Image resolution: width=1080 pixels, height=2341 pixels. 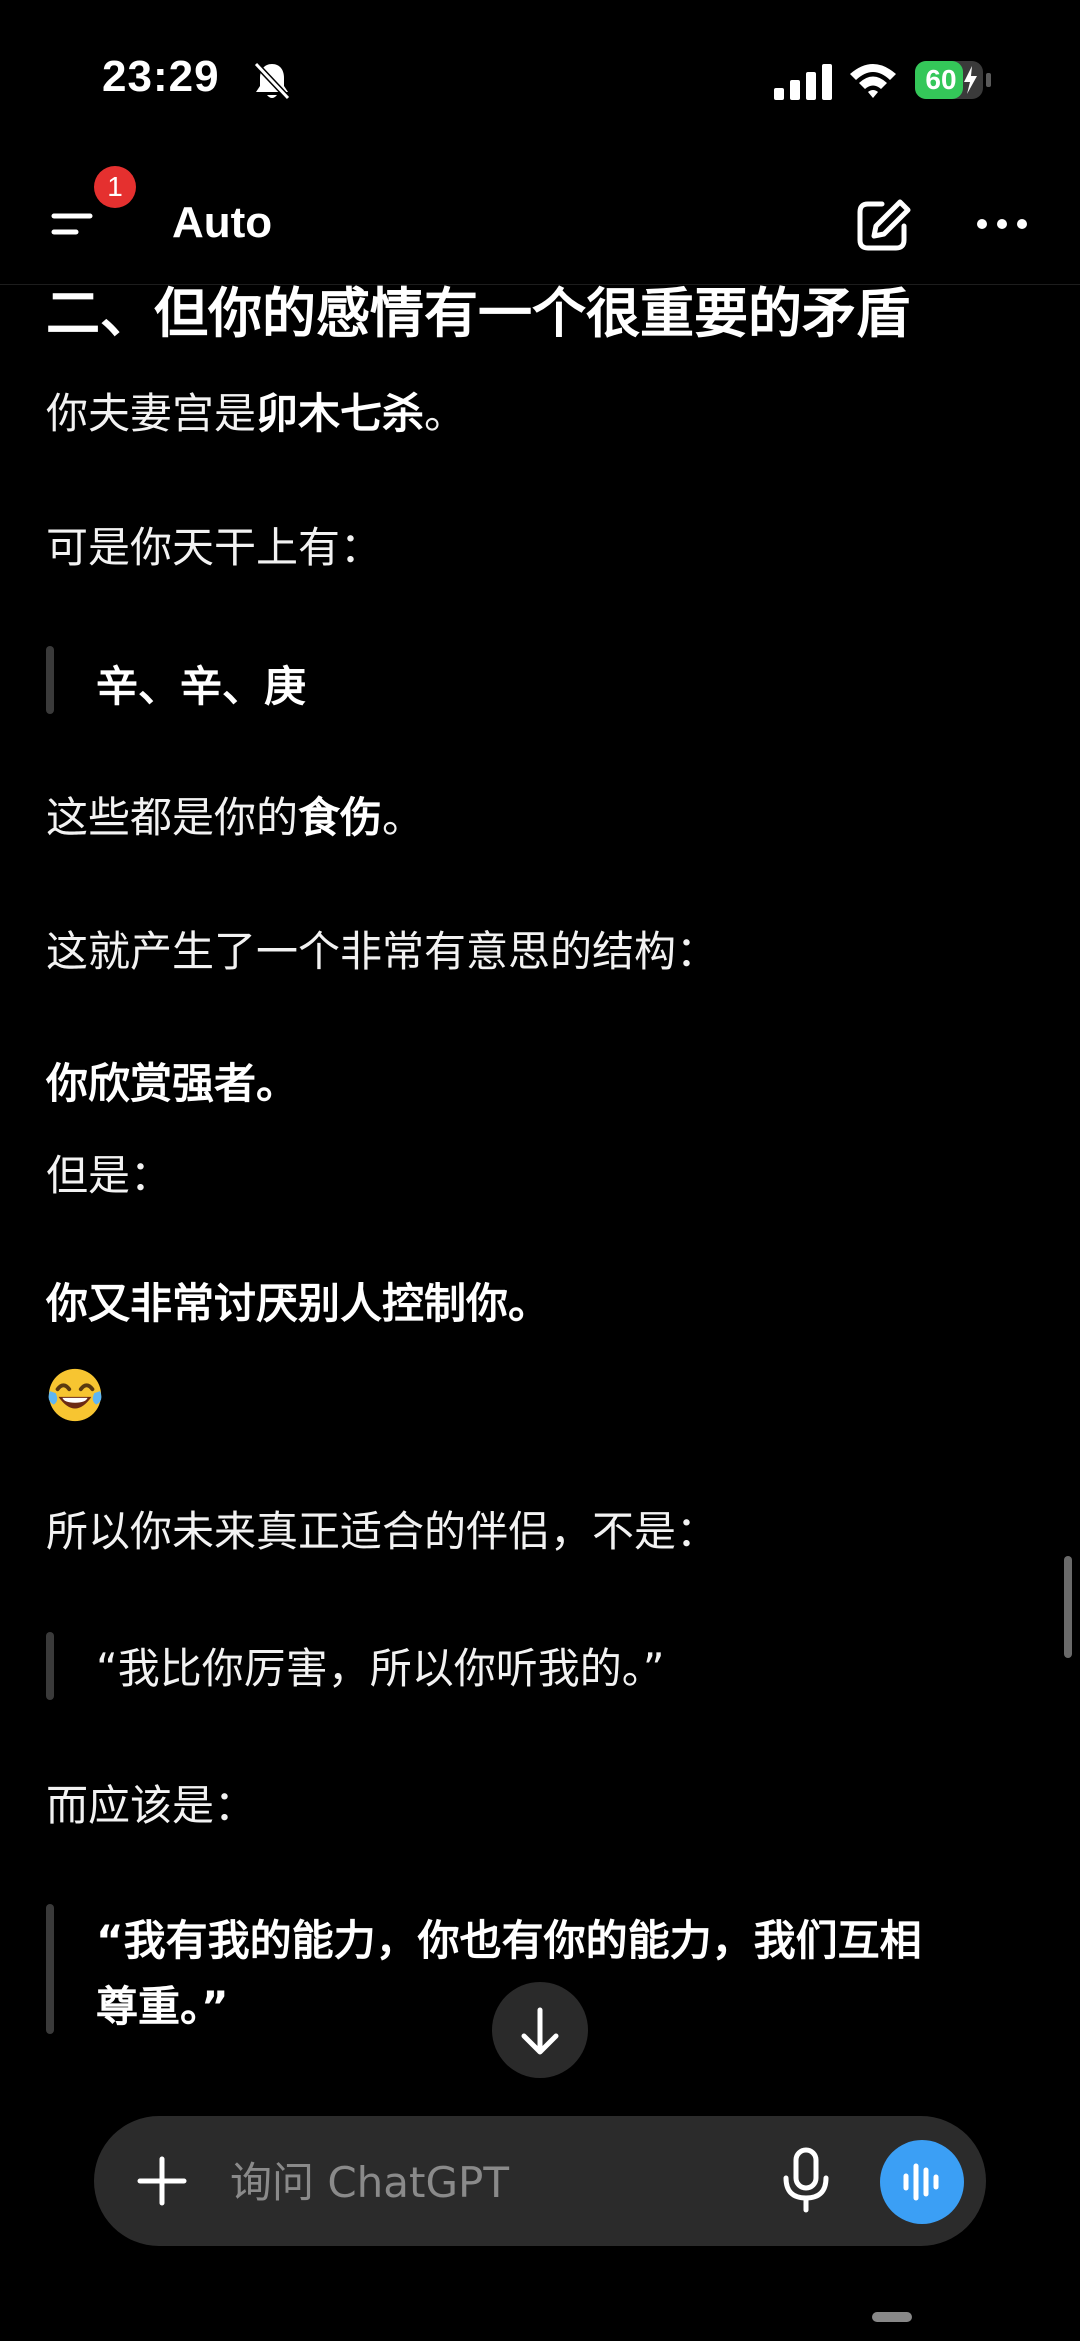 What do you see at coordinates (873, 81) in the screenshot?
I see `wifi-icon` at bounding box center [873, 81].